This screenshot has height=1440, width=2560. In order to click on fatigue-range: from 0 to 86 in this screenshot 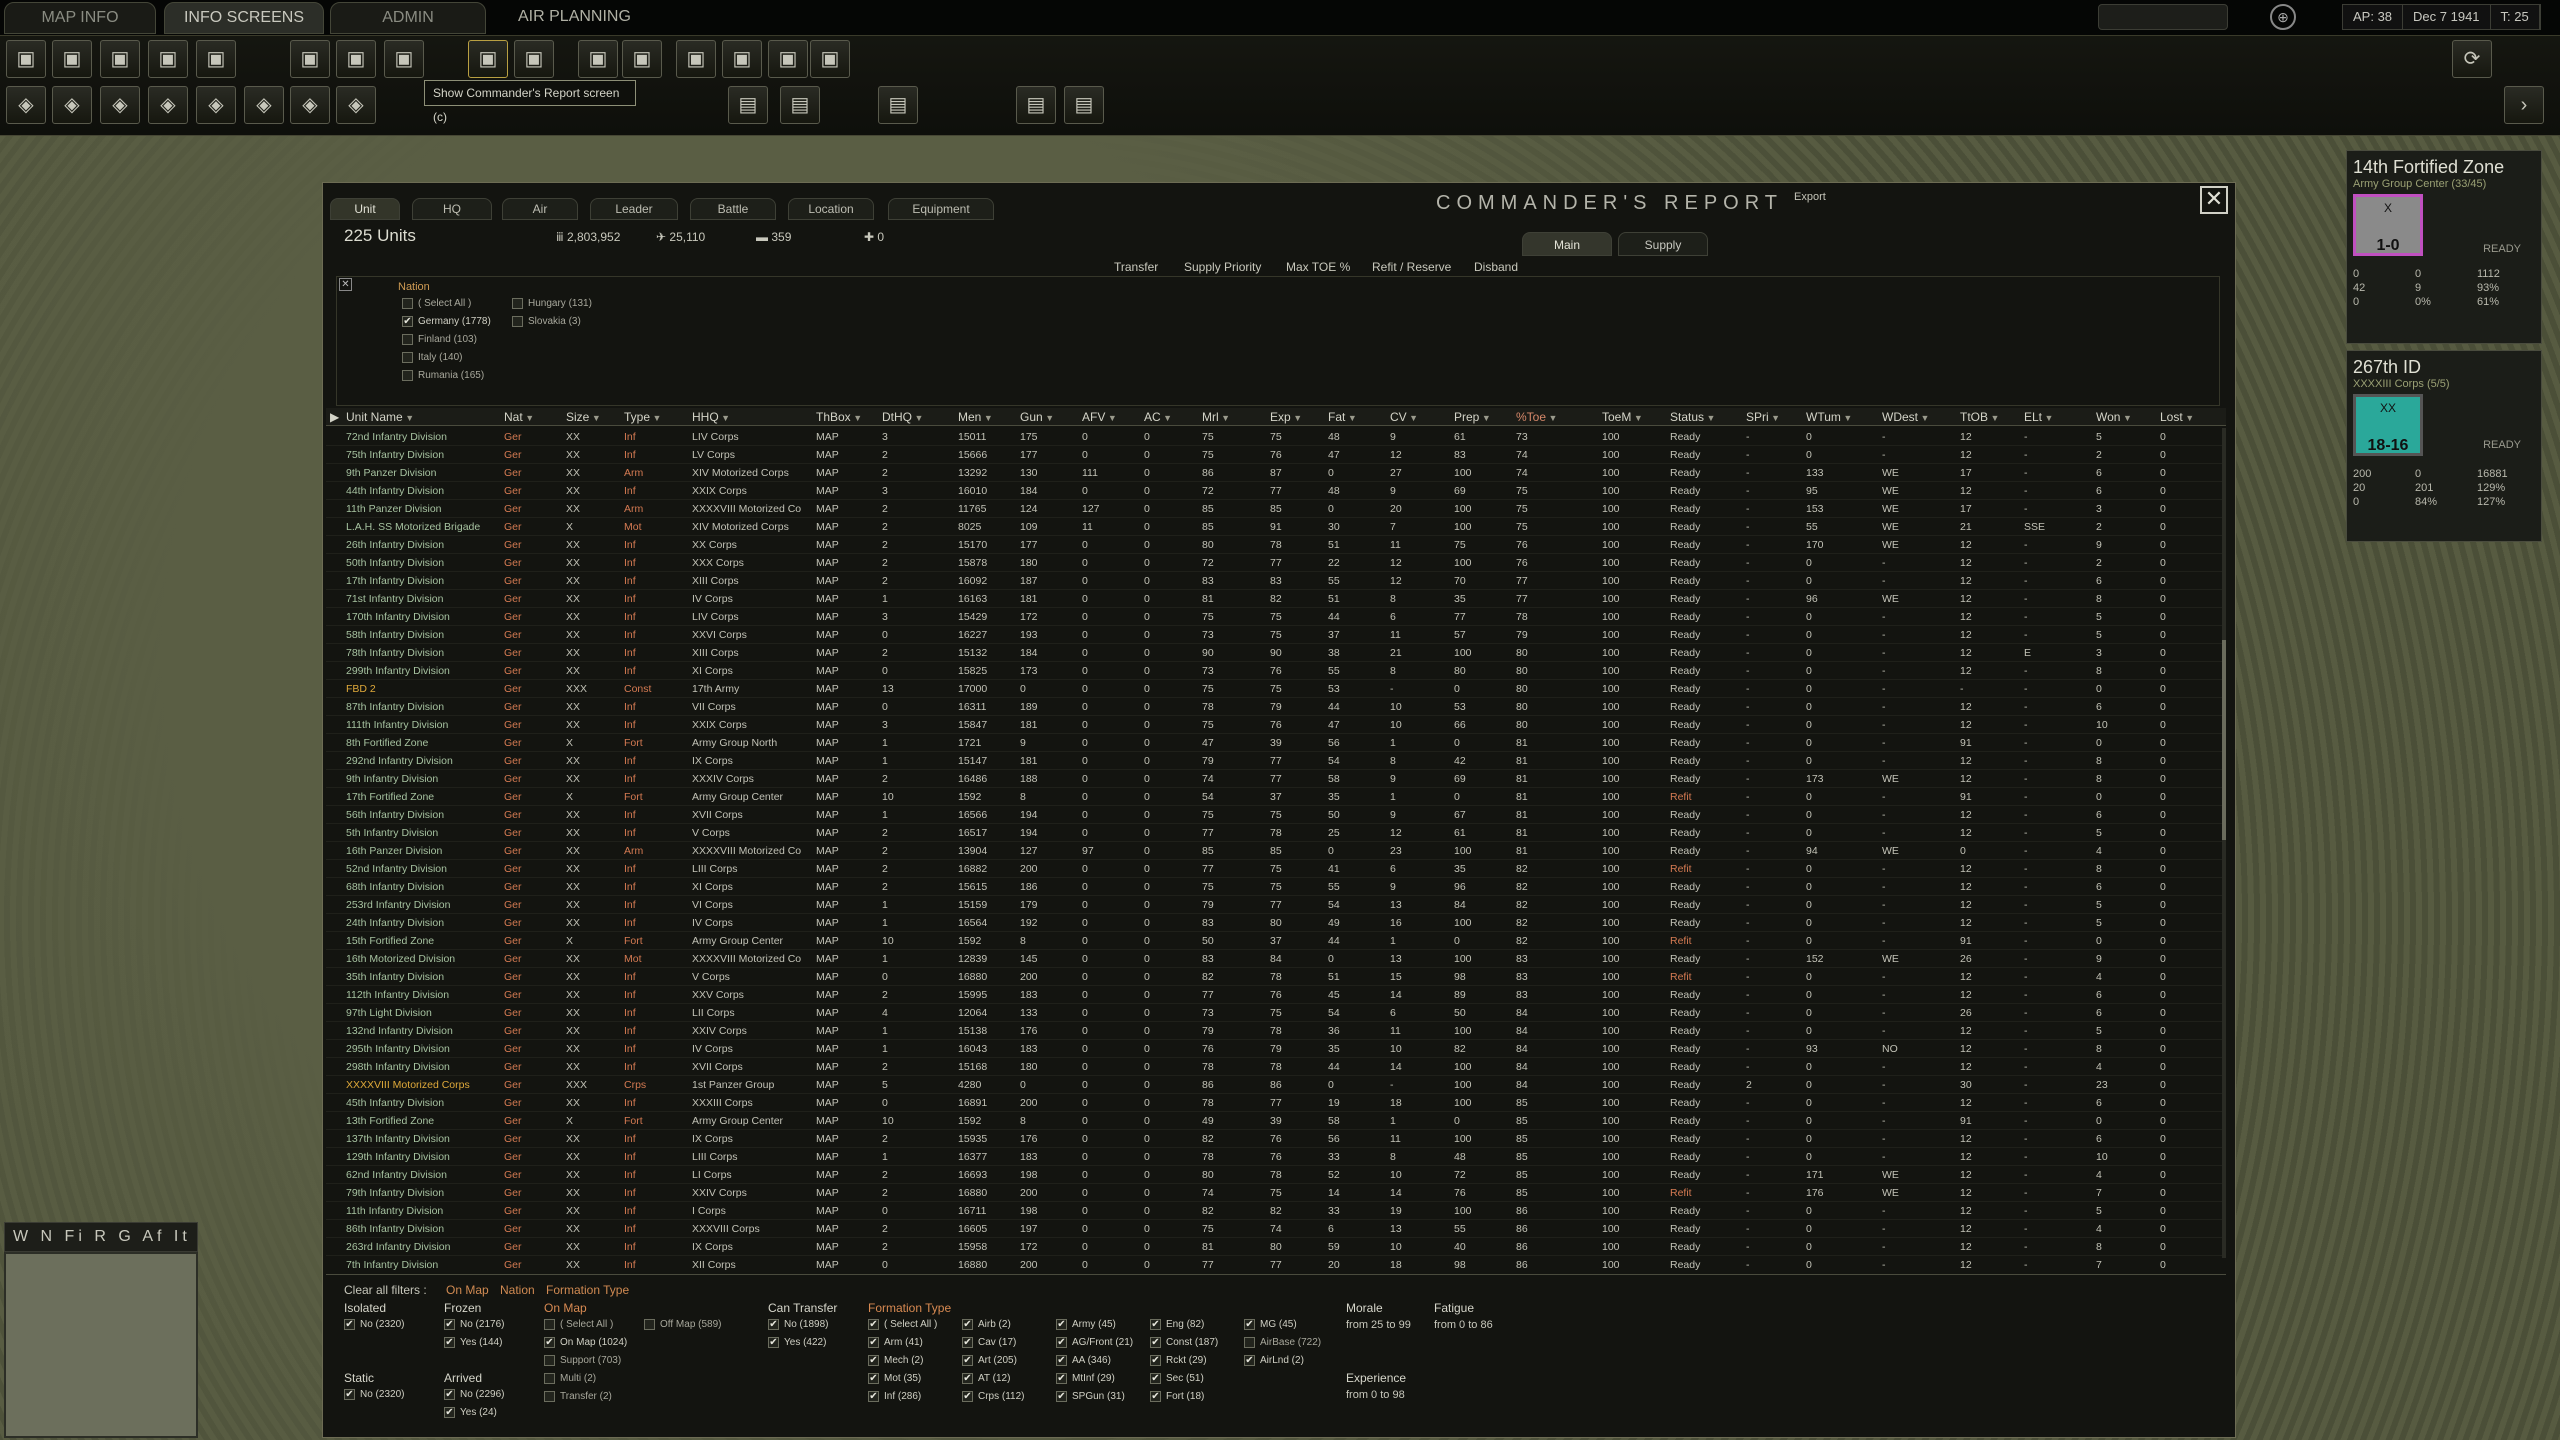, I will do `click(1463, 1325)`.